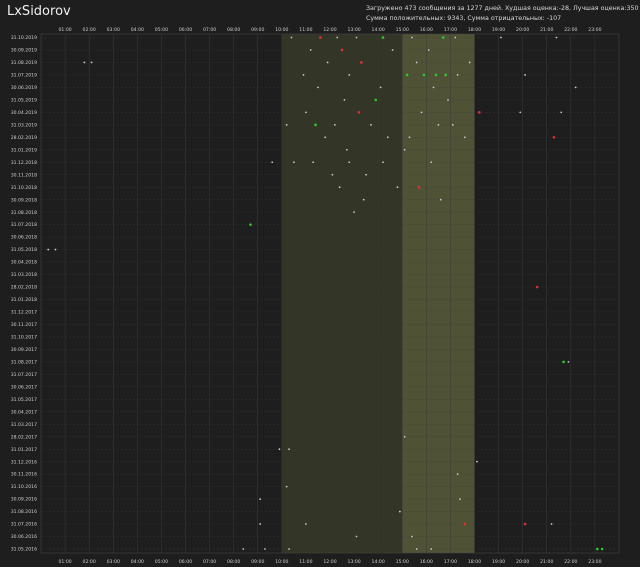 The height and width of the screenshot is (567, 640). What do you see at coordinates (24, 537) in the screenshot?
I see `y-tick-label: 30.06.2016` at bounding box center [24, 537].